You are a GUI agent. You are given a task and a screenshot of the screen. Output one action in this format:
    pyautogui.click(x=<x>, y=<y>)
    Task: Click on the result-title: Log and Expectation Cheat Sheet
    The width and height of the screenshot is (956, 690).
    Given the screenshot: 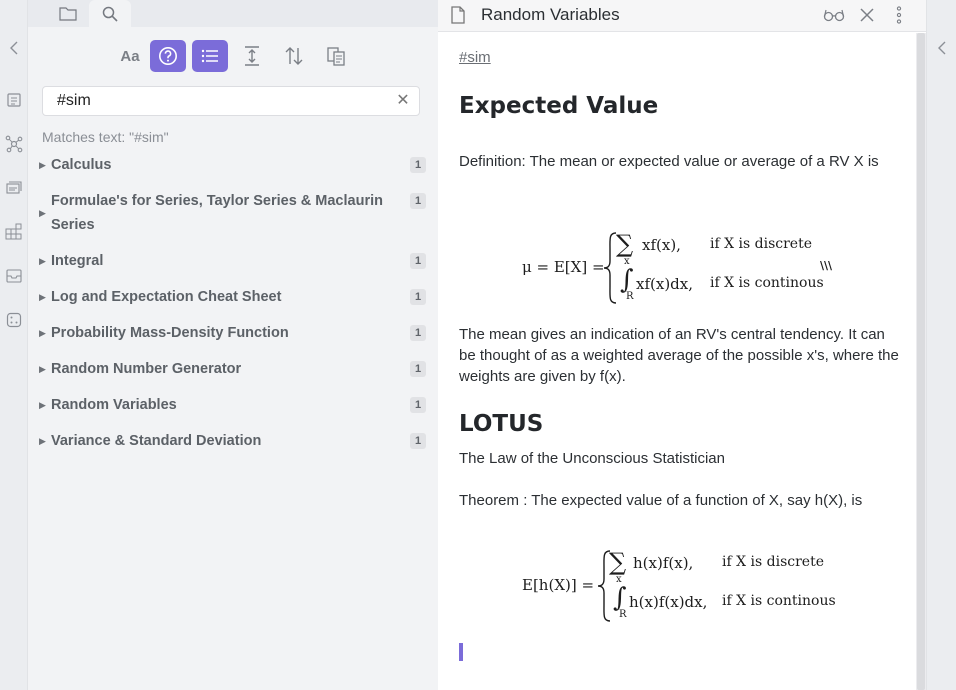 What is the action you would take?
    pyautogui.click(x=221, y=297)
    